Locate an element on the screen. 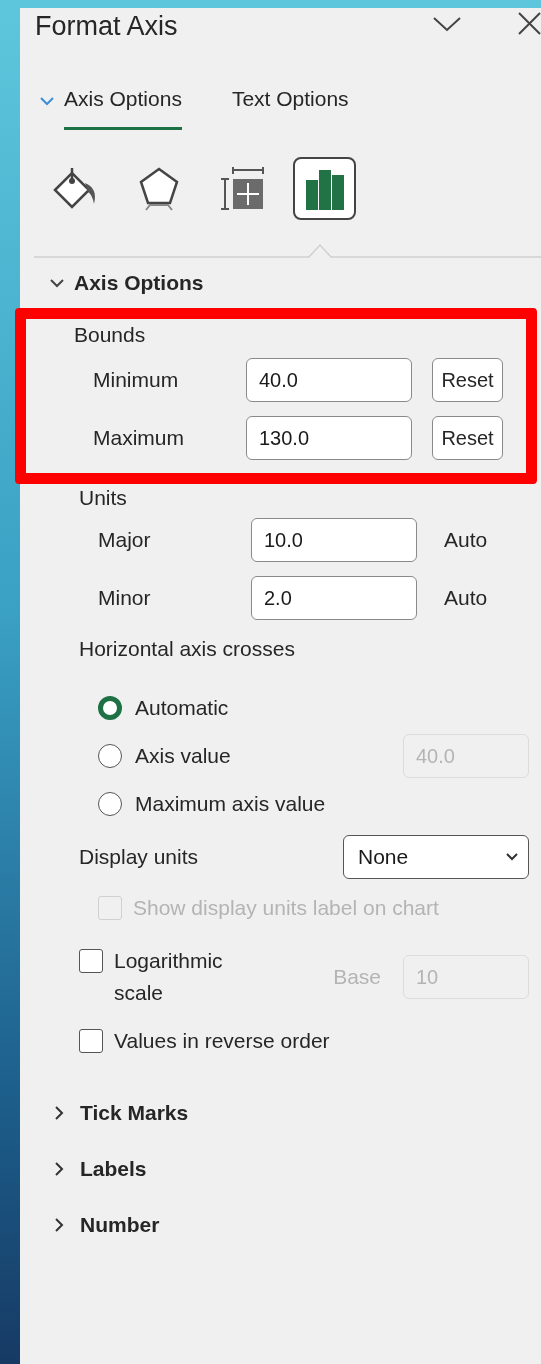 This screenshot has height=1364, width=541. field-label: Display units is located at coordinates (139, 857).